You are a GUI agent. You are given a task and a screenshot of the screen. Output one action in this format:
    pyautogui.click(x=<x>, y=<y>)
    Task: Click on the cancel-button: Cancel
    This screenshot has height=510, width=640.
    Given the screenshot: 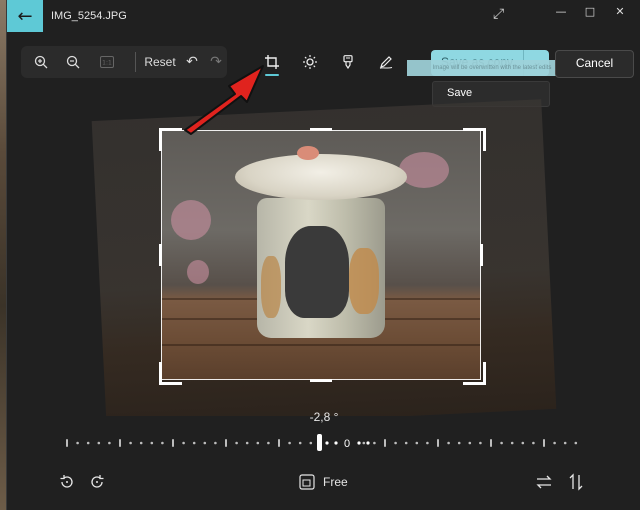 What is the action you would take?
    pyautogui.click(x=594, y=64)
    